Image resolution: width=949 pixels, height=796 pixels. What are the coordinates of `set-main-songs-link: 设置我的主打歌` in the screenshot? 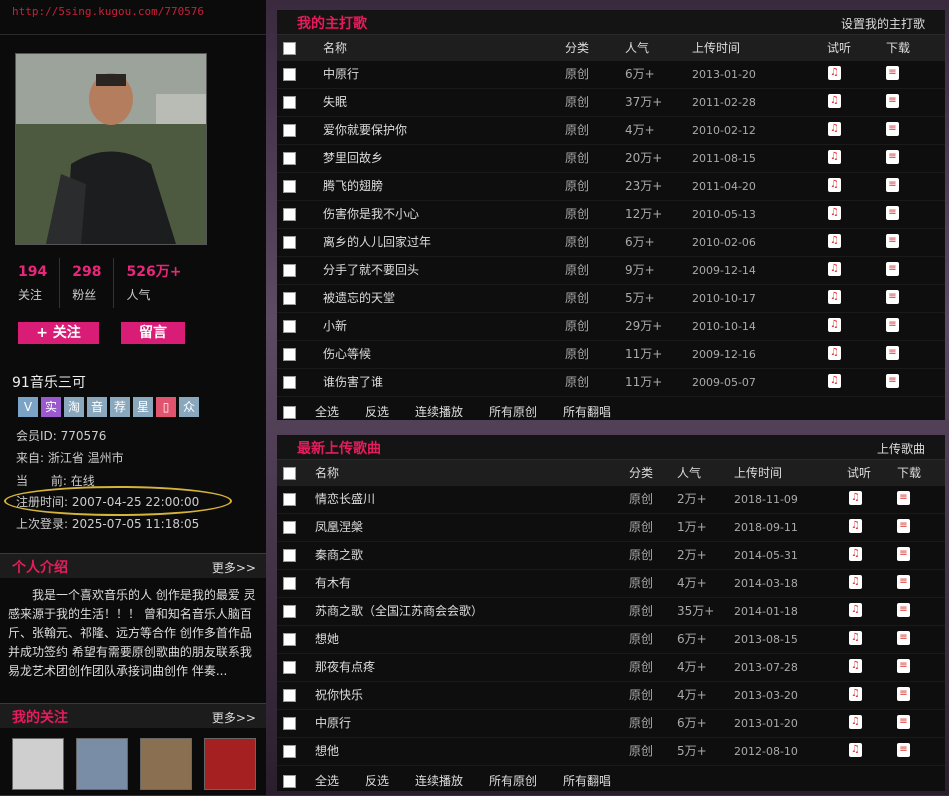 It's located at (883, 23).